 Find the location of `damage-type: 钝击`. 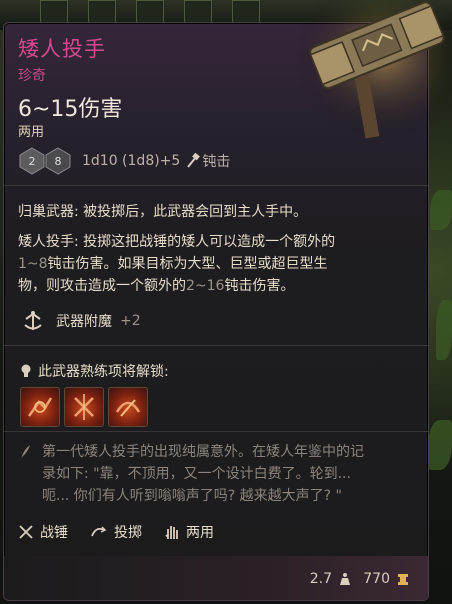

damage-type: 钝击 is located at coordinates (216, 162).